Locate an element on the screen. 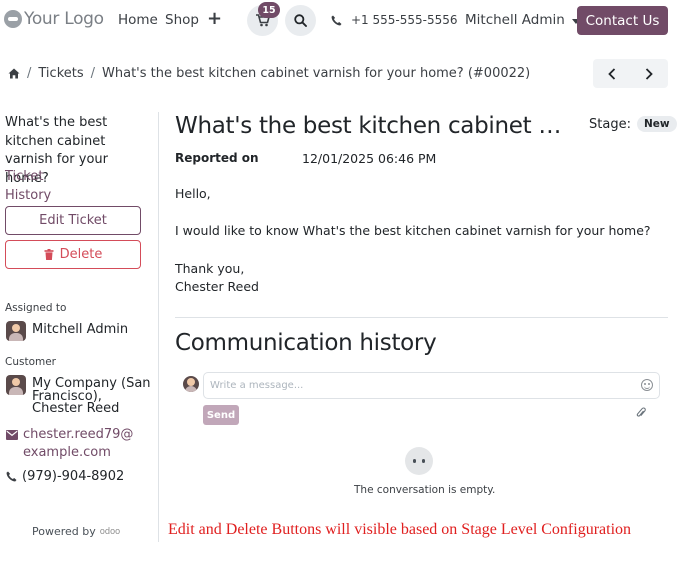 The image size is (690, 573). search-button is located at coordinates (300, 20).